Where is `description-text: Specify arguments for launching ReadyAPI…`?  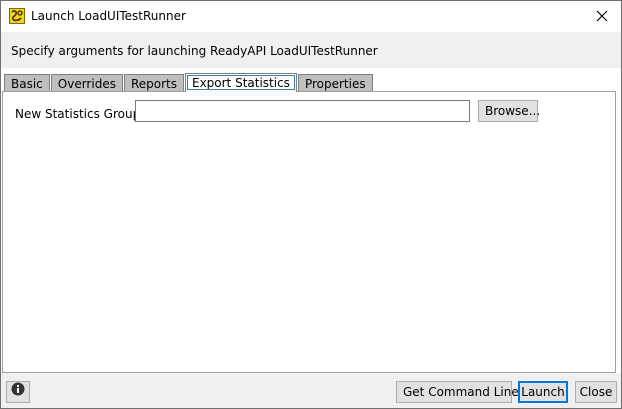
description-text: Specify arguments for launching ReadyAPI… is located at coordinates (194, 51).